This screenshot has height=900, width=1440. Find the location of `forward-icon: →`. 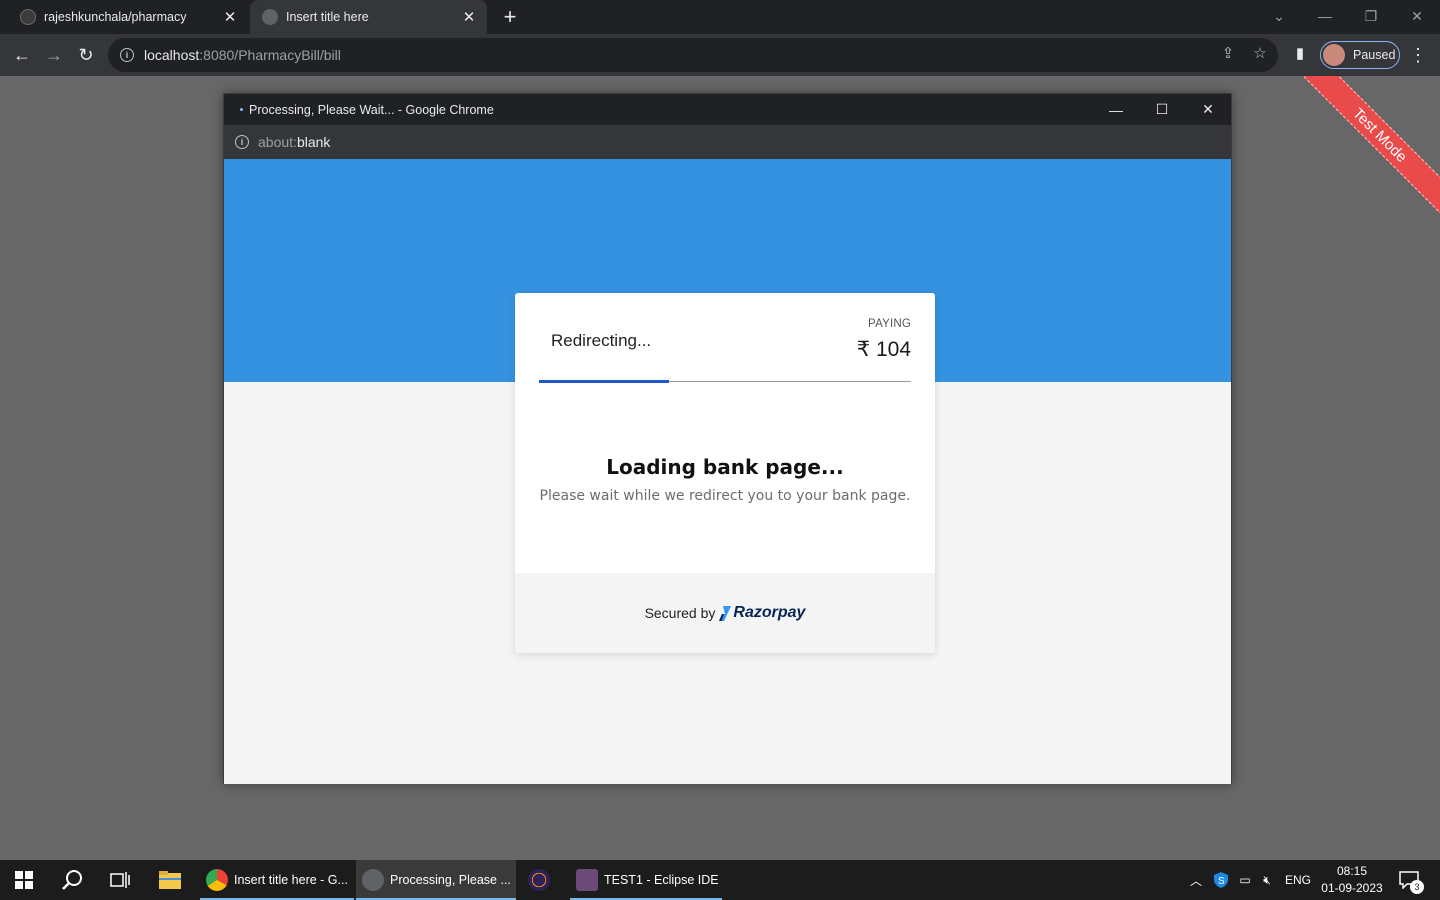

forward-icon: → is located at coordinates (54, 55).